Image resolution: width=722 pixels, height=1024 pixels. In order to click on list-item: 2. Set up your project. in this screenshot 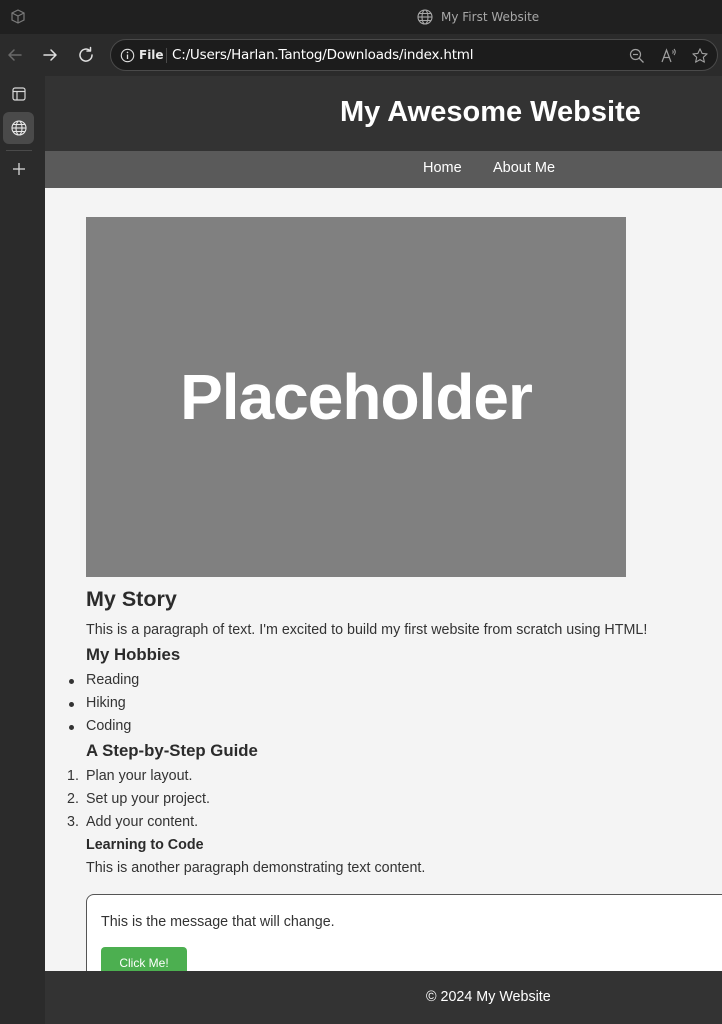, I will do `click(138, 799)`.